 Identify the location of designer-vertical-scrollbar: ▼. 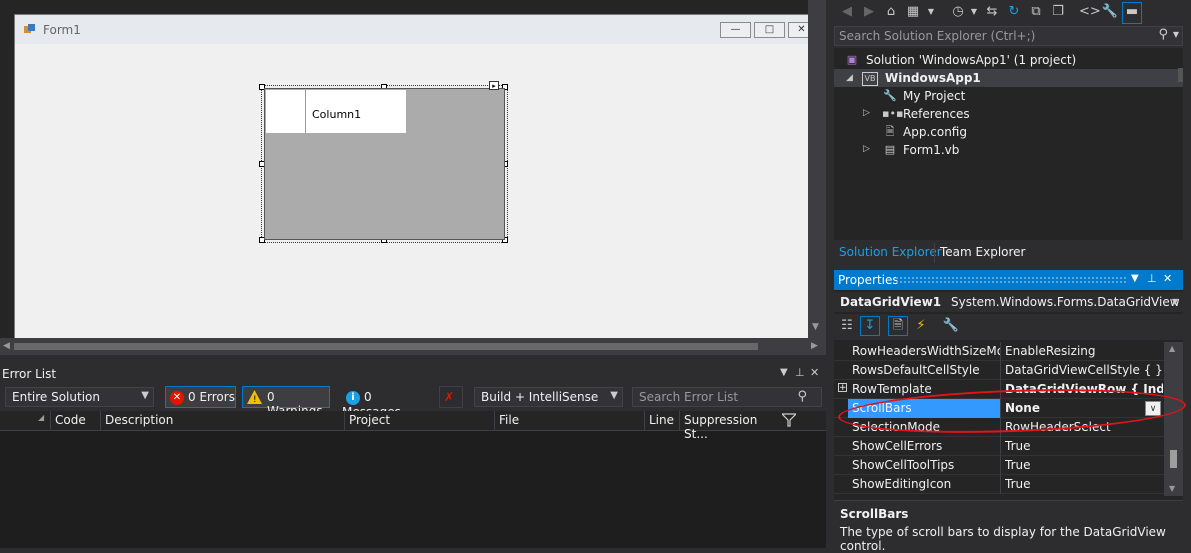
(817, 169).